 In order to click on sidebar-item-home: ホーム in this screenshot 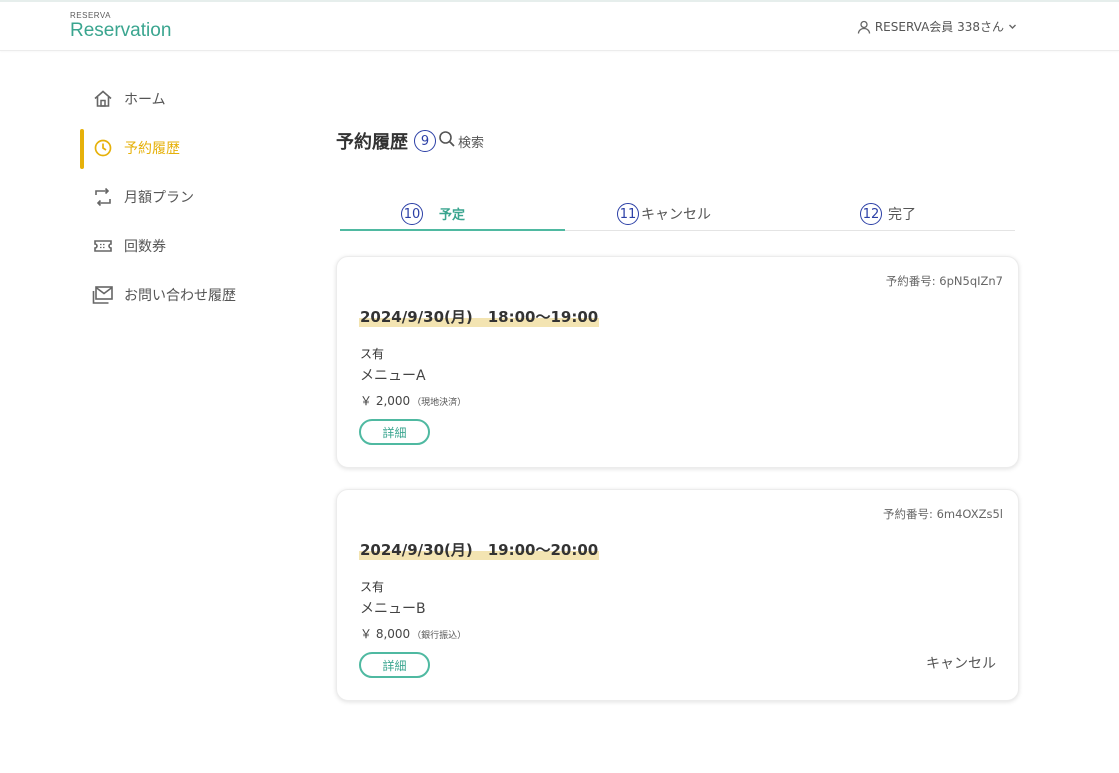, I will do `click(190, 98)`.